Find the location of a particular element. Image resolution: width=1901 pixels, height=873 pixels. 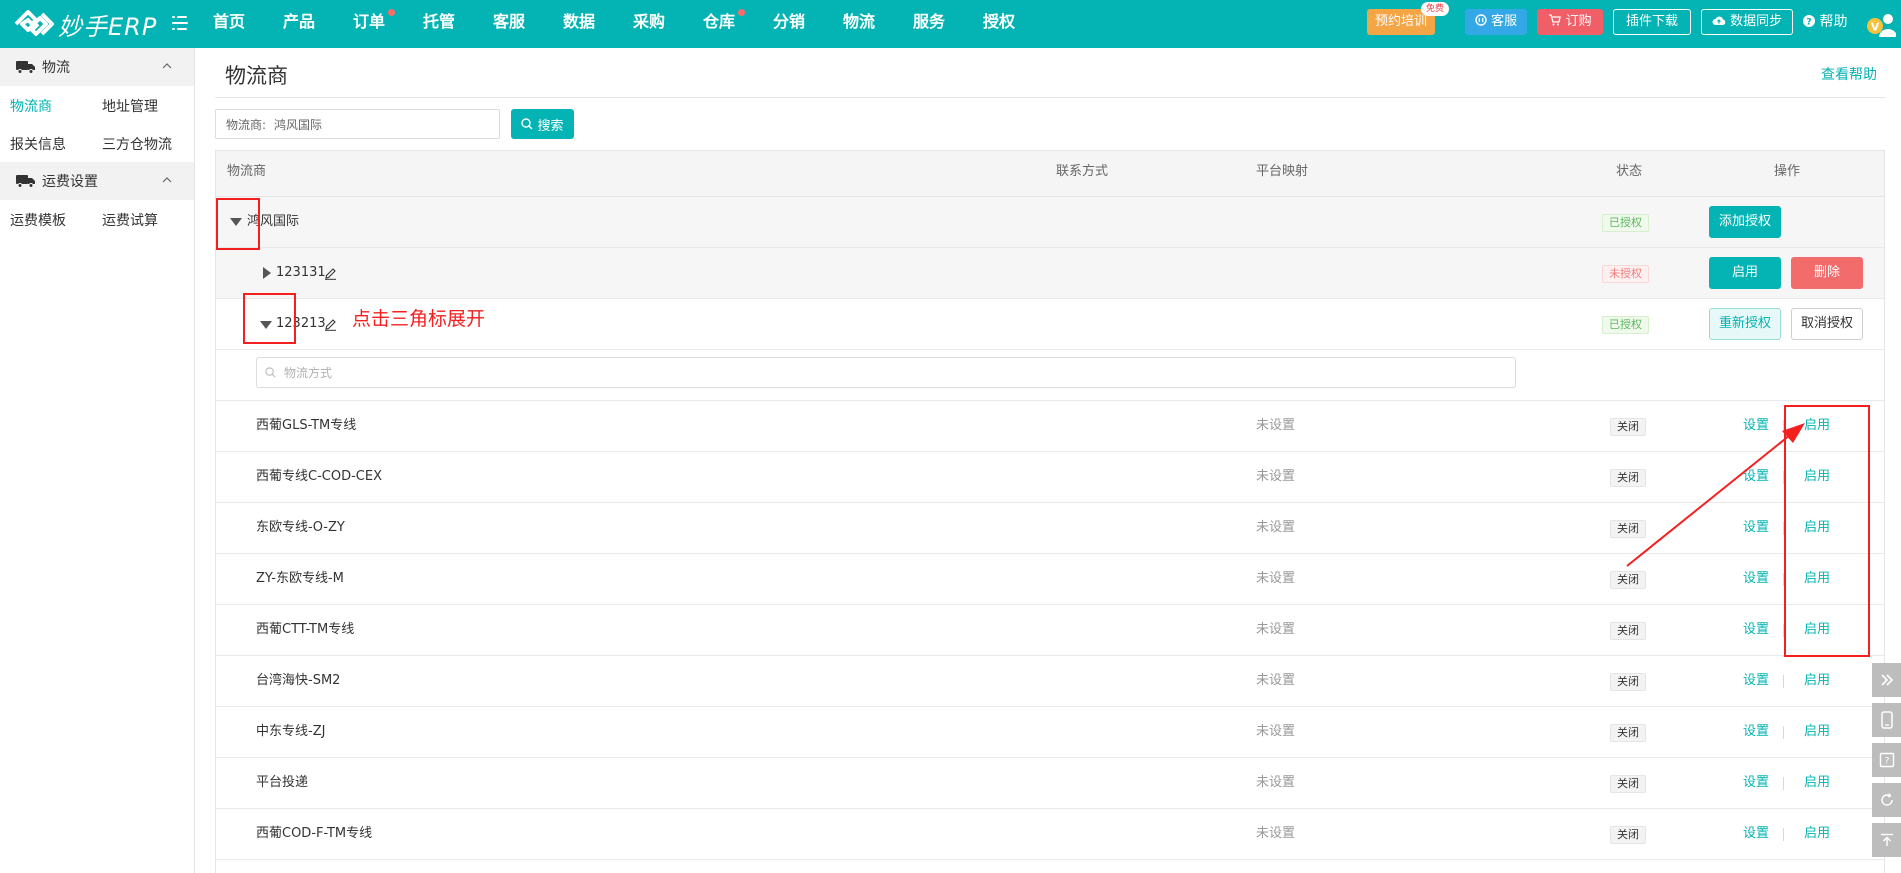

sidebar-group-freight: 运费设置 is located at coordinates (97, 181).